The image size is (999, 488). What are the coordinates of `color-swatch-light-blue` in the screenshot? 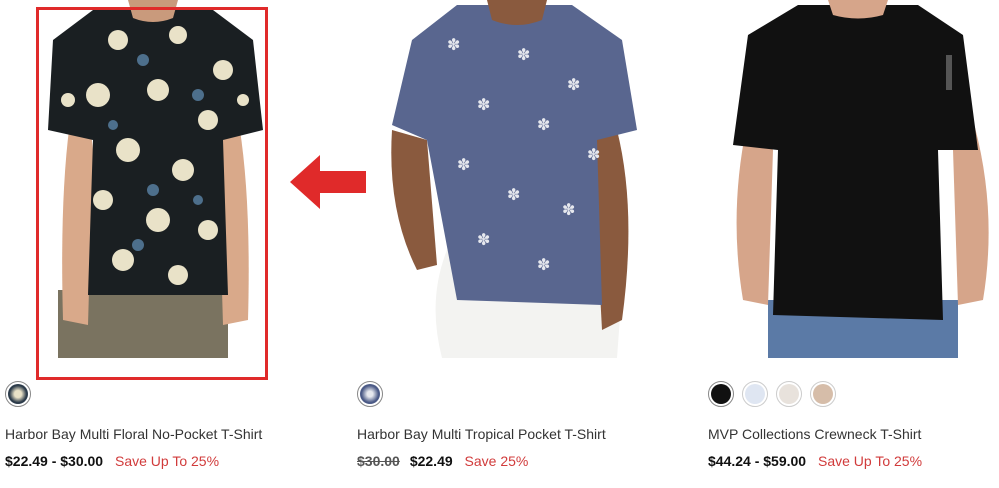 It's located at (755, 394).